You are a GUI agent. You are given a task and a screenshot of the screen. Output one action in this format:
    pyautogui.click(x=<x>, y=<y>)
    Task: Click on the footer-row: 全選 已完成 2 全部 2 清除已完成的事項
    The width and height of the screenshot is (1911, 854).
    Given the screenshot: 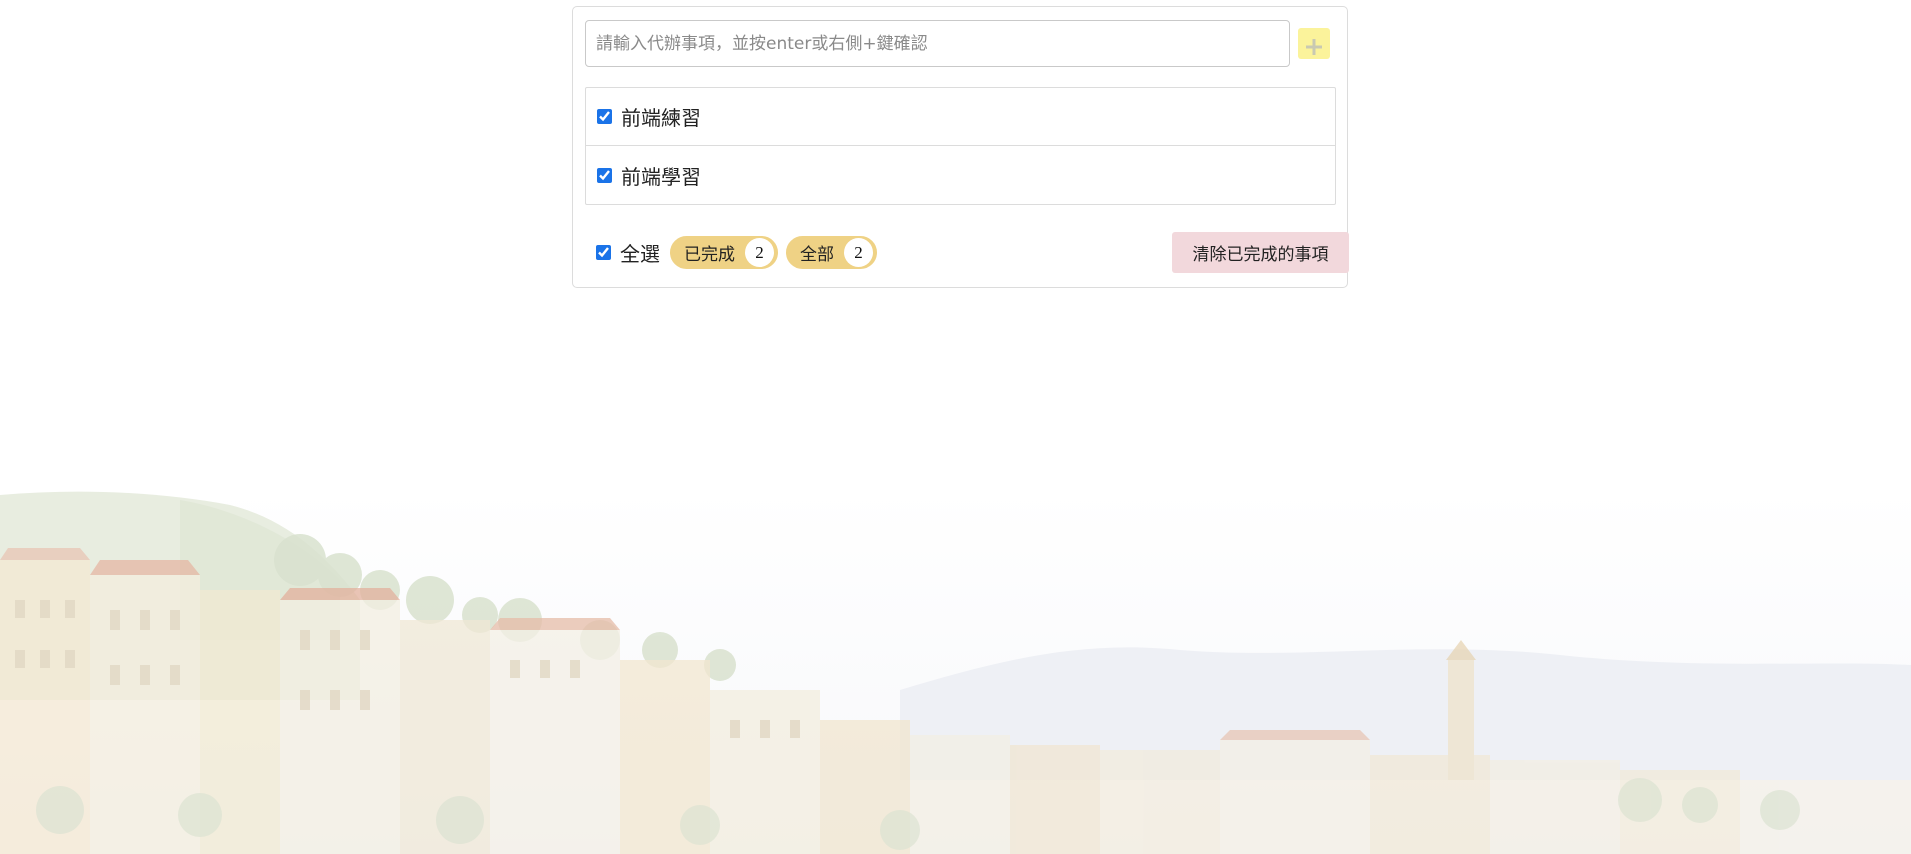 What is the action you would take?
    pyautogui.click(x=967, y=252)
    